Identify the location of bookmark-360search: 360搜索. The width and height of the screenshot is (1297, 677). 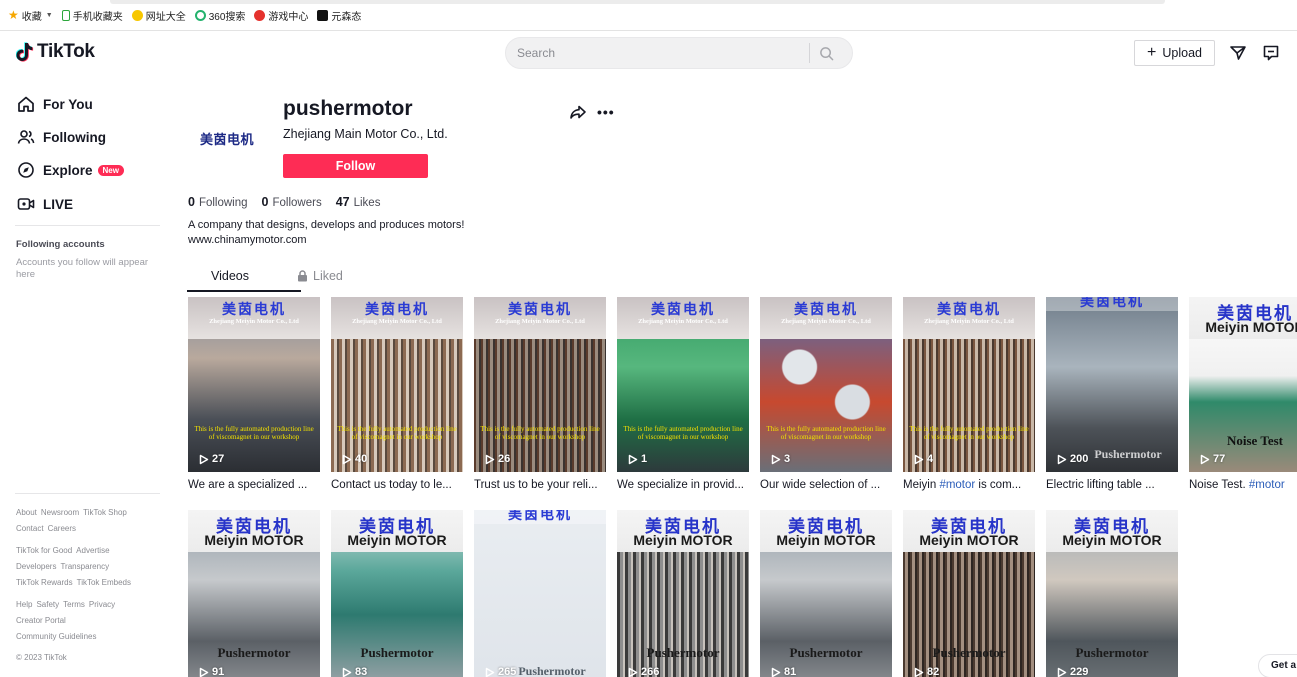
(219, 15).